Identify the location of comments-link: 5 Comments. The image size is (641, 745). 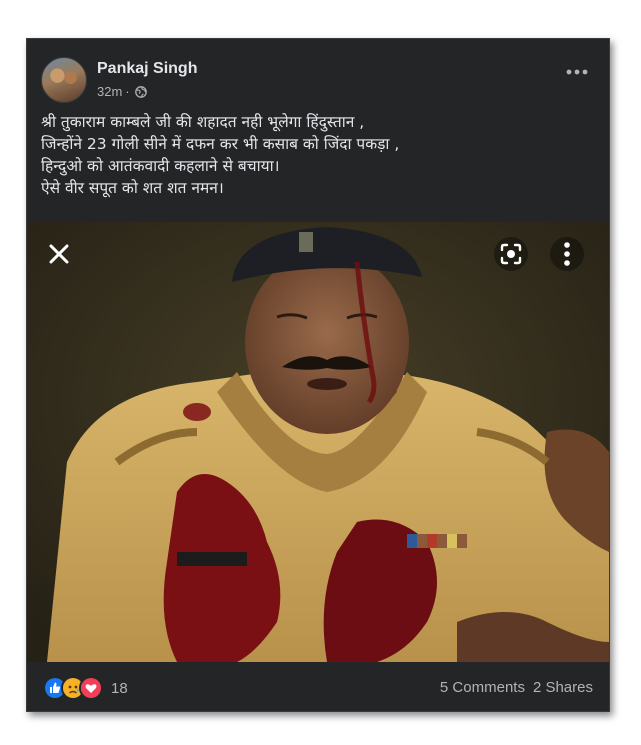
(482, 687).